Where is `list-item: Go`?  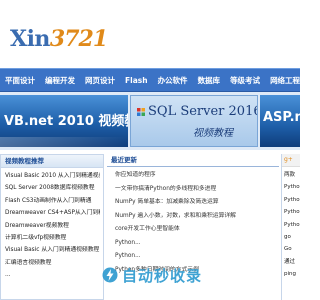 list-item: Go is located at coordinates (292, 249).